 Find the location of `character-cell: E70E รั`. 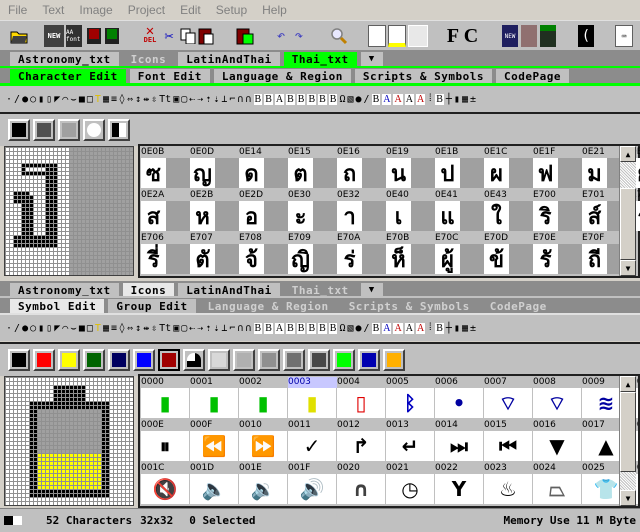

character-cell: E70E รั is located at coordinates (557, 253).